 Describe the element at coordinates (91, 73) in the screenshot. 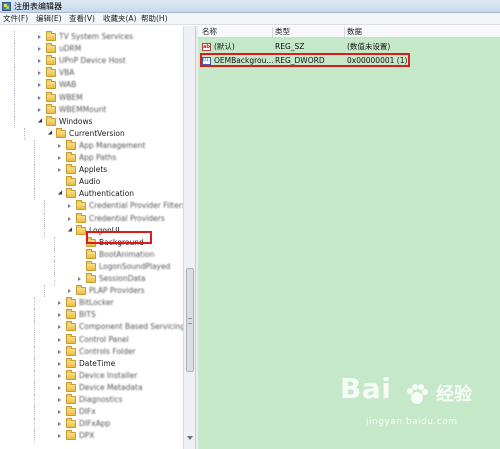

I see `tree-node: VBA` at that location.